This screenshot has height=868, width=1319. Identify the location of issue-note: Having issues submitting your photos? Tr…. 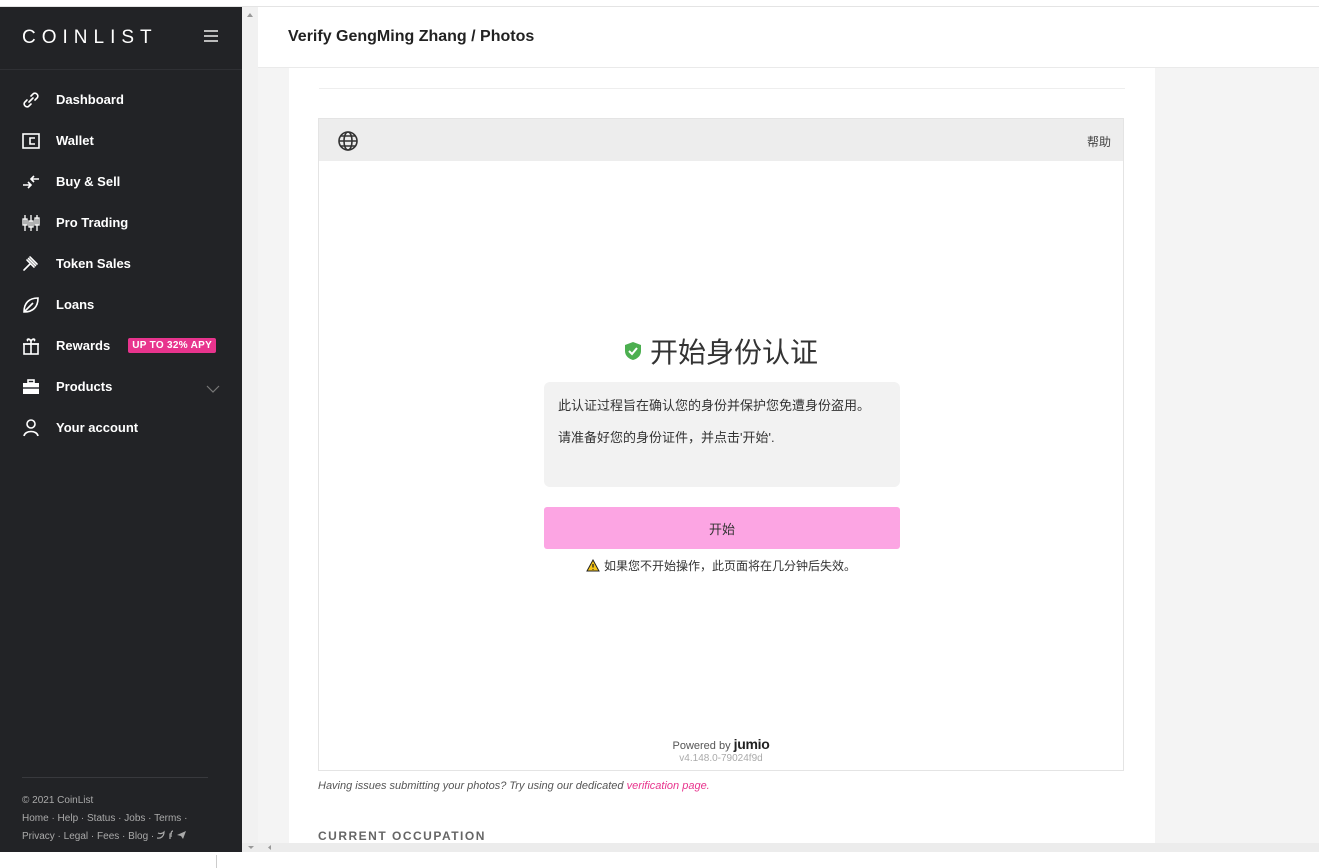
(514, 786).